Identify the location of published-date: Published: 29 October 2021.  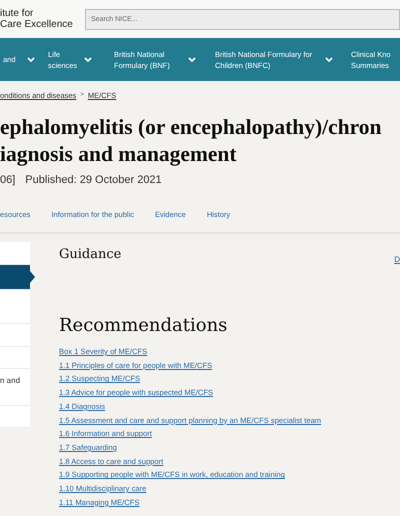
(93, 180).